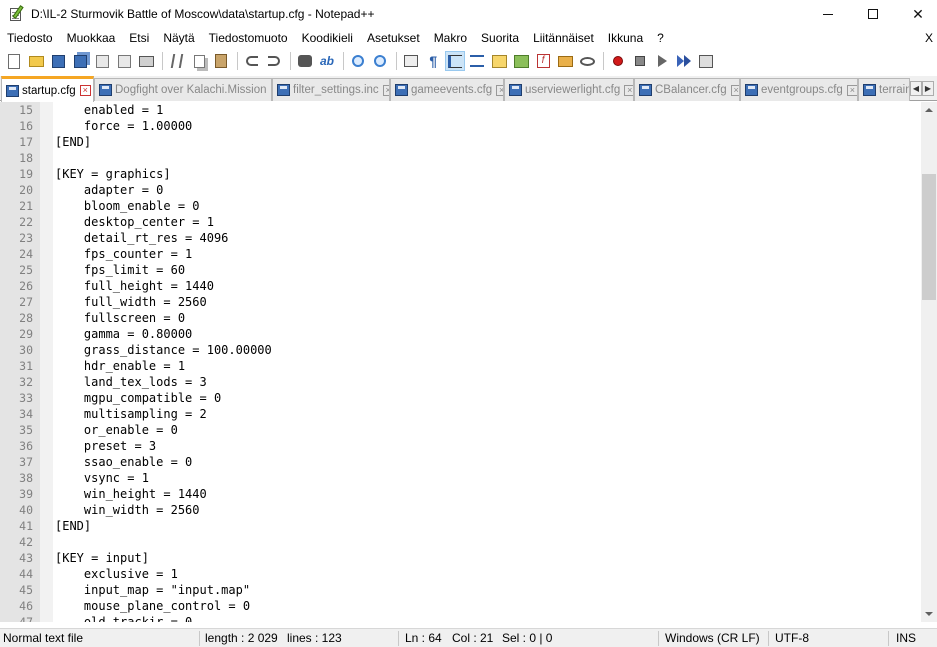  I want to click on code-line: 38 vsync = 1, so click(460, 478).